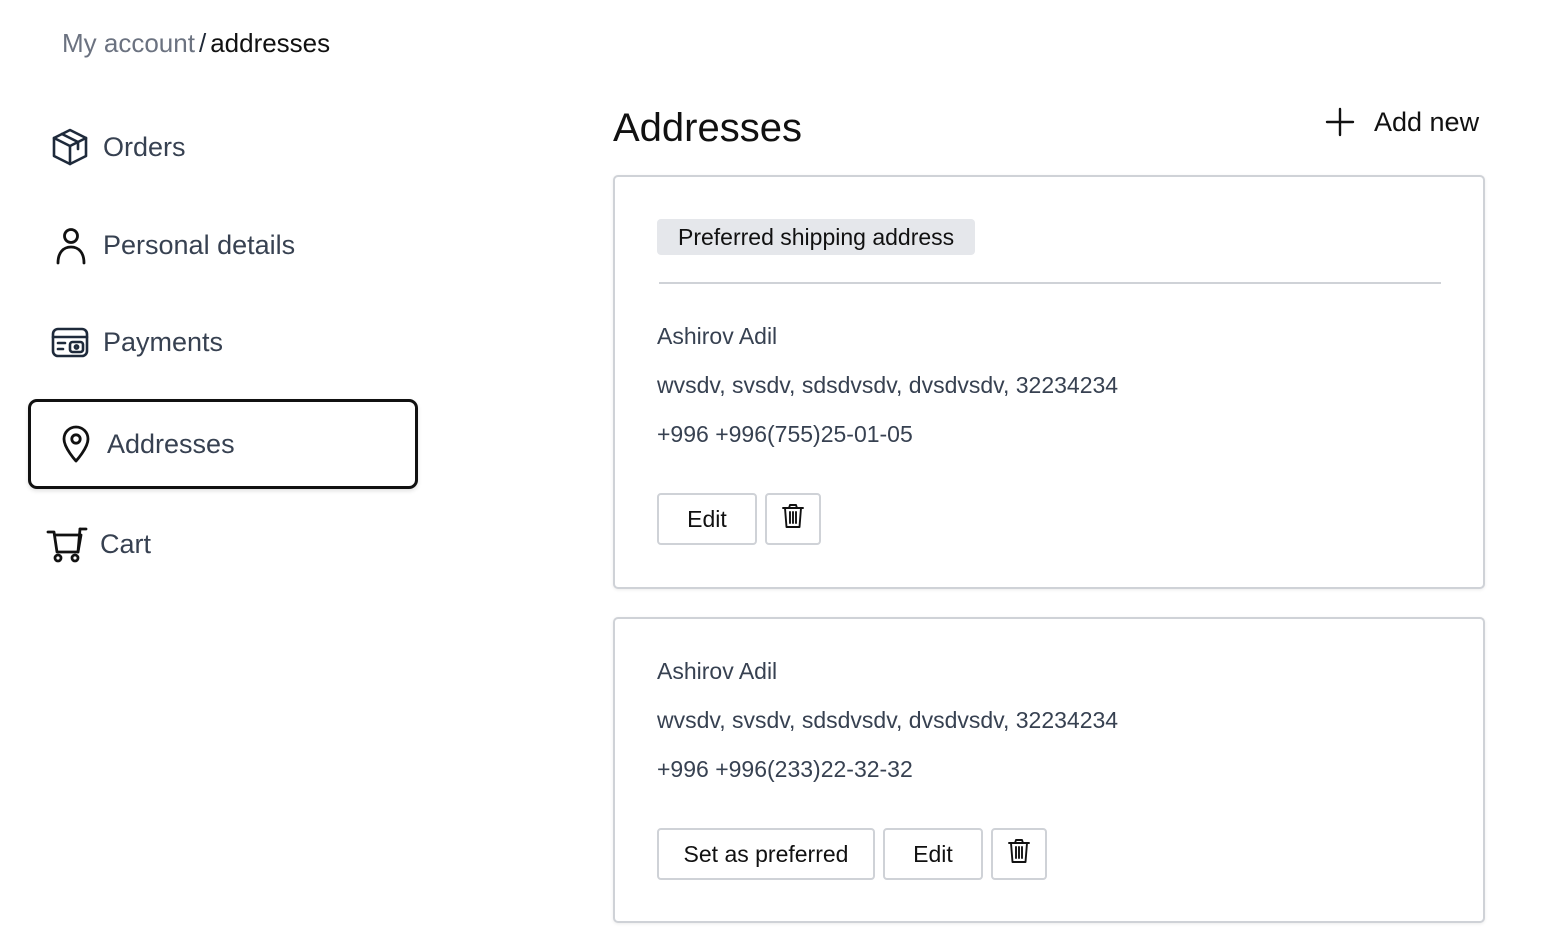 The width and height of the screenshot is (1564, 944). Describe the element at coordinates (76, 444) in the screenshot. I see `map-pin-icon` at that location.